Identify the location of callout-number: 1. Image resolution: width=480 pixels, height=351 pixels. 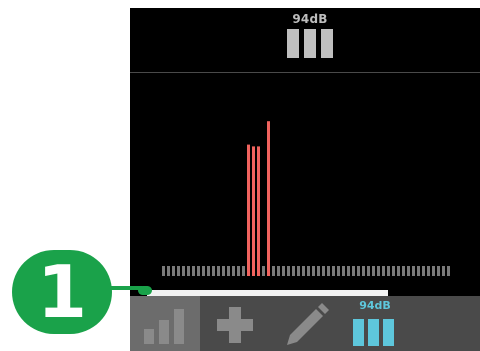
(62, 292).